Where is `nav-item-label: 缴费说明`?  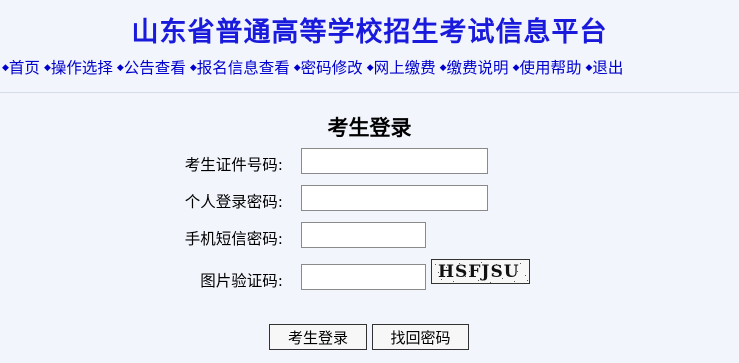 nav-item-label: 缴费说明 is located at coordinates (478, 68).